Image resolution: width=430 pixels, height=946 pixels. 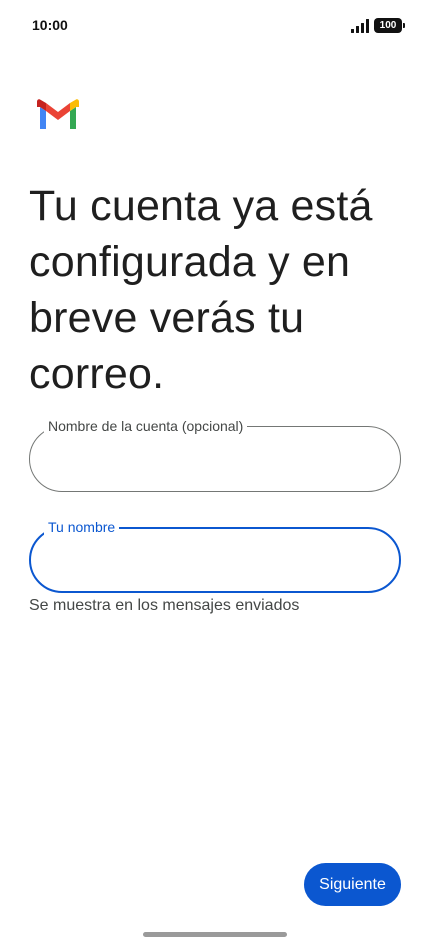 I want to click on gmail-logo-icon, so click(x=58, y=114).